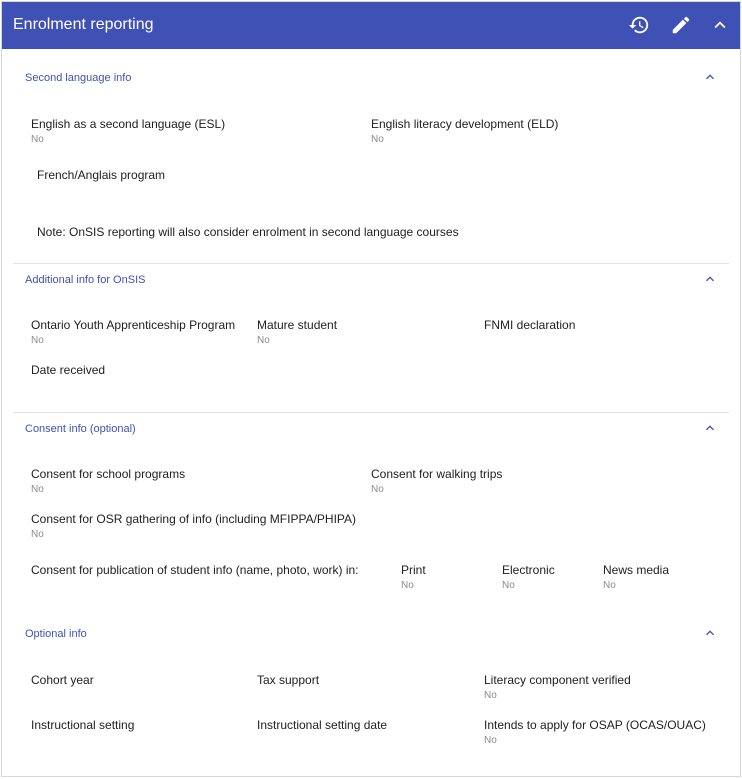 The width and height of the screenshot is (742, 779). What do you see at coordinates (437, 474) in the screenshot?
I see `field-label: Consent for walking trips` at bounding box center [437, 474].